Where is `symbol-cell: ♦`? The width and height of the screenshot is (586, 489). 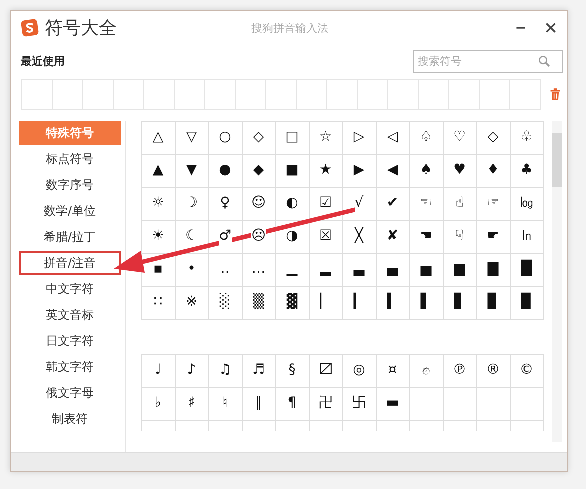
symbol-cell: ♦ is located at coordinates (493, 171).